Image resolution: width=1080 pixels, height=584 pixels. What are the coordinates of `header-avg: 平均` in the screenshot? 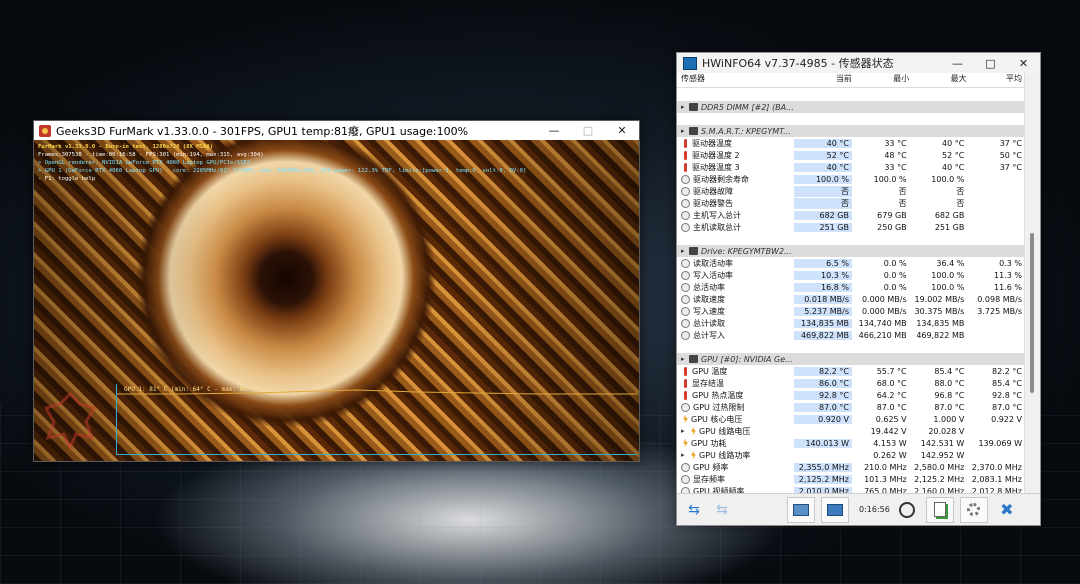 It's located at (997, 80).